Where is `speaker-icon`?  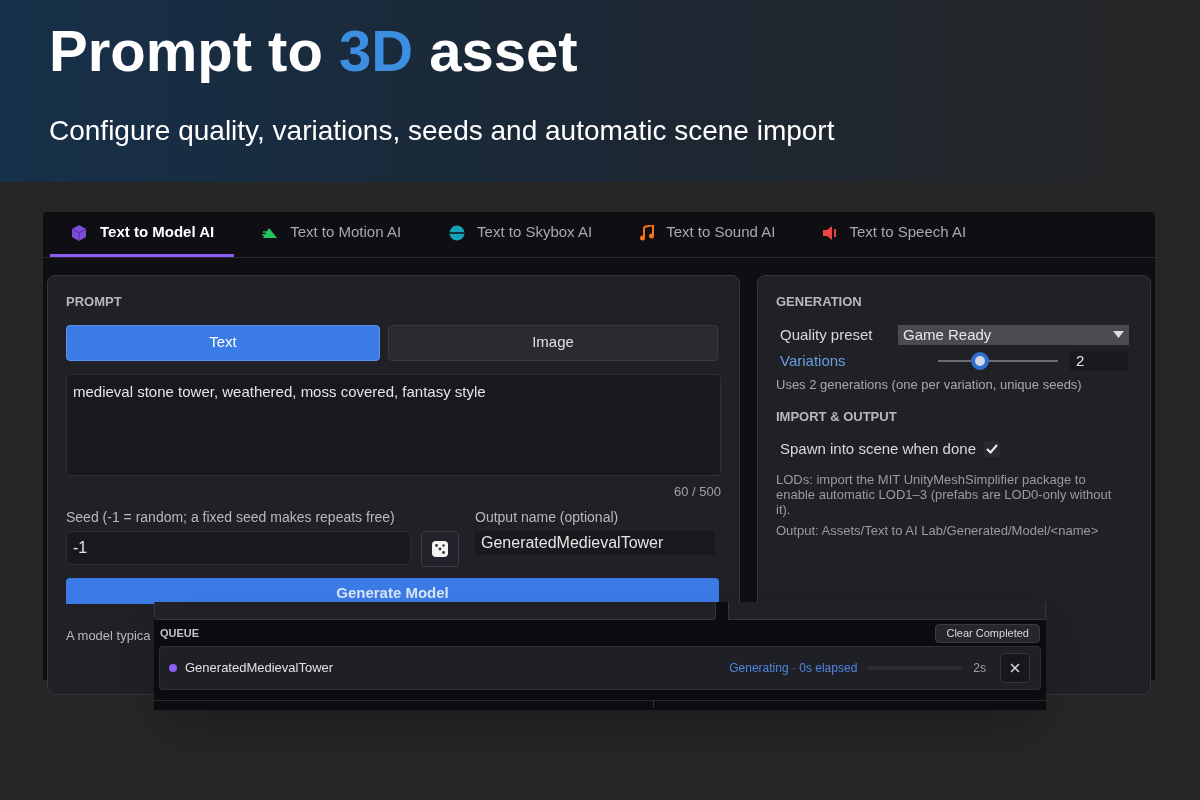
speaker-icon is located at coordinates (830, 232).